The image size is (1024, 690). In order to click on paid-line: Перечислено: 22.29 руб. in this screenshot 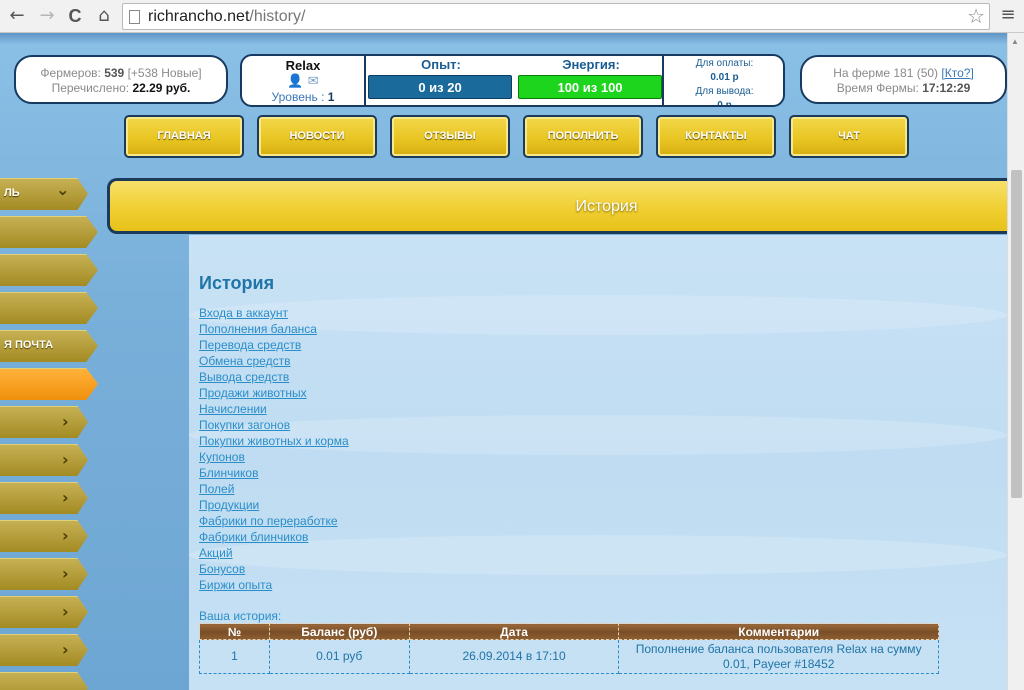, I will do `click(121, 88)`.